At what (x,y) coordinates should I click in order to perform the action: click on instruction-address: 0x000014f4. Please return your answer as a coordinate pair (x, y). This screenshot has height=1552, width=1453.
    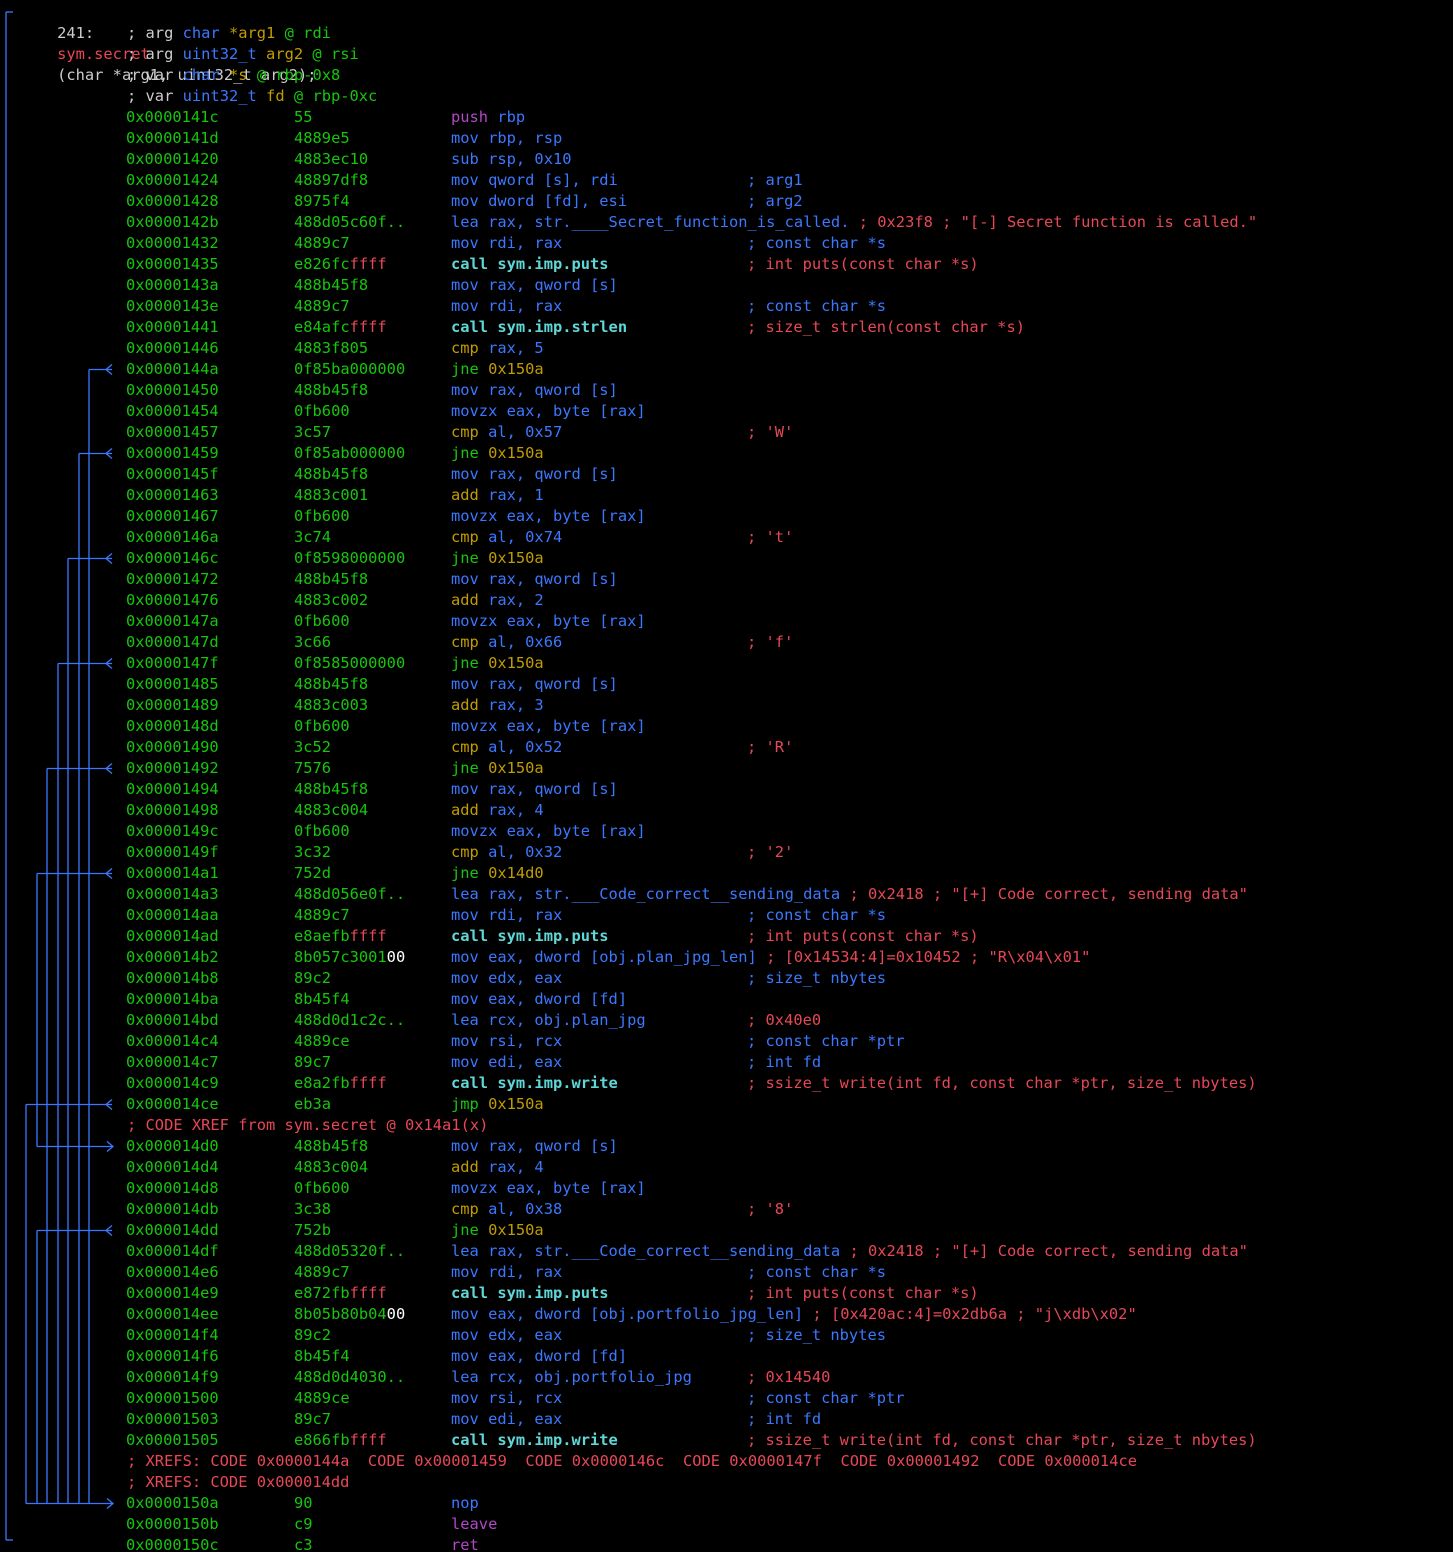
    Looking at the image, I should click on (172, 1335).